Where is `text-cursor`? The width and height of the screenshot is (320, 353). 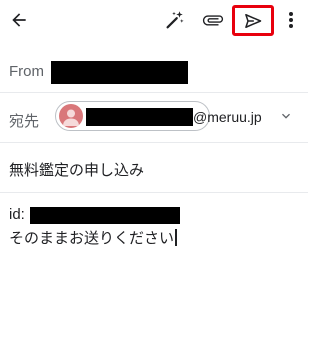
text-cursor is located at coordinates (176, 237).